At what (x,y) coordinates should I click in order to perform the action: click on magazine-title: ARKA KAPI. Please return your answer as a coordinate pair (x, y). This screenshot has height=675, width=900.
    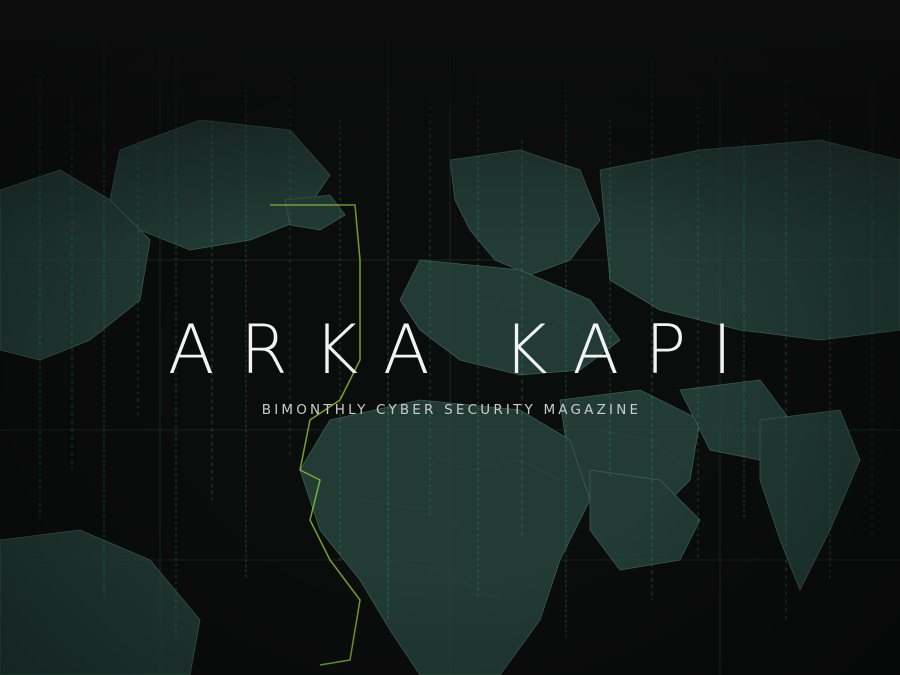
    Looking at the image, I should click on (463, 350).